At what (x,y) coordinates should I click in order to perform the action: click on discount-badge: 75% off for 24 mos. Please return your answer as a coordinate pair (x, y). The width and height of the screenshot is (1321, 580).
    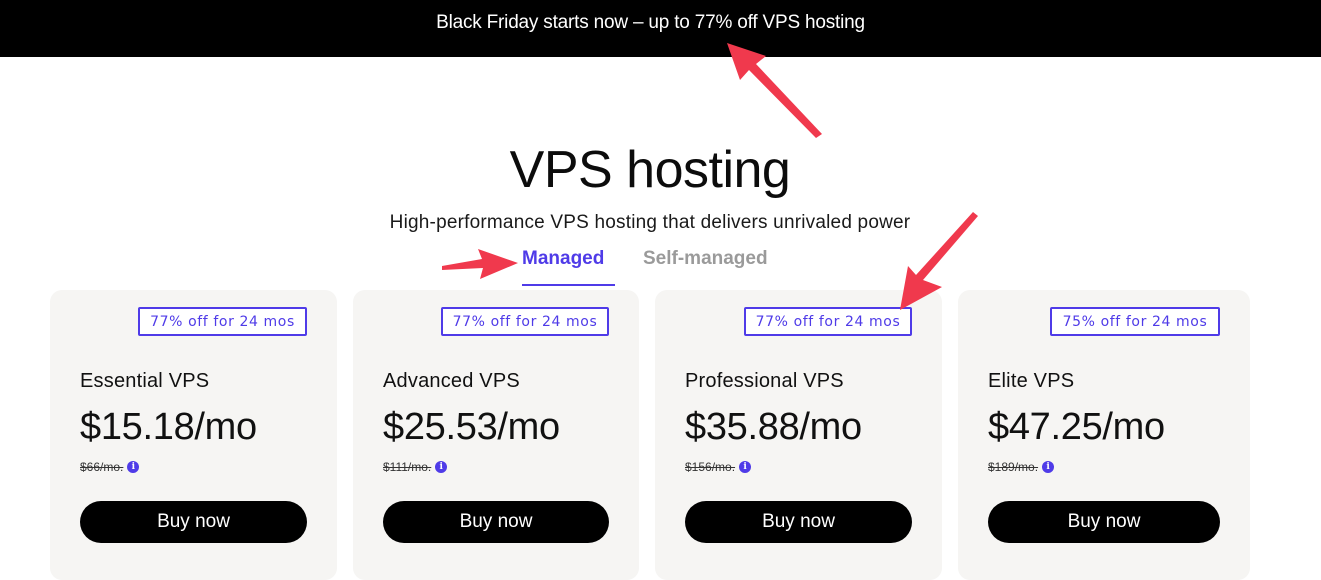
    Looking at the image, I should click on (1135, 321).